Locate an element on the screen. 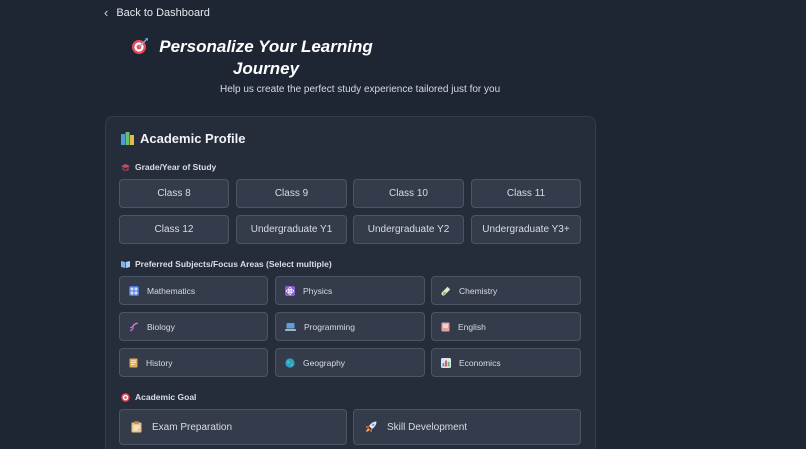 The height and width of the screenshot is (449, 806). subject-option-english: English is located at coordinates (506, 326).